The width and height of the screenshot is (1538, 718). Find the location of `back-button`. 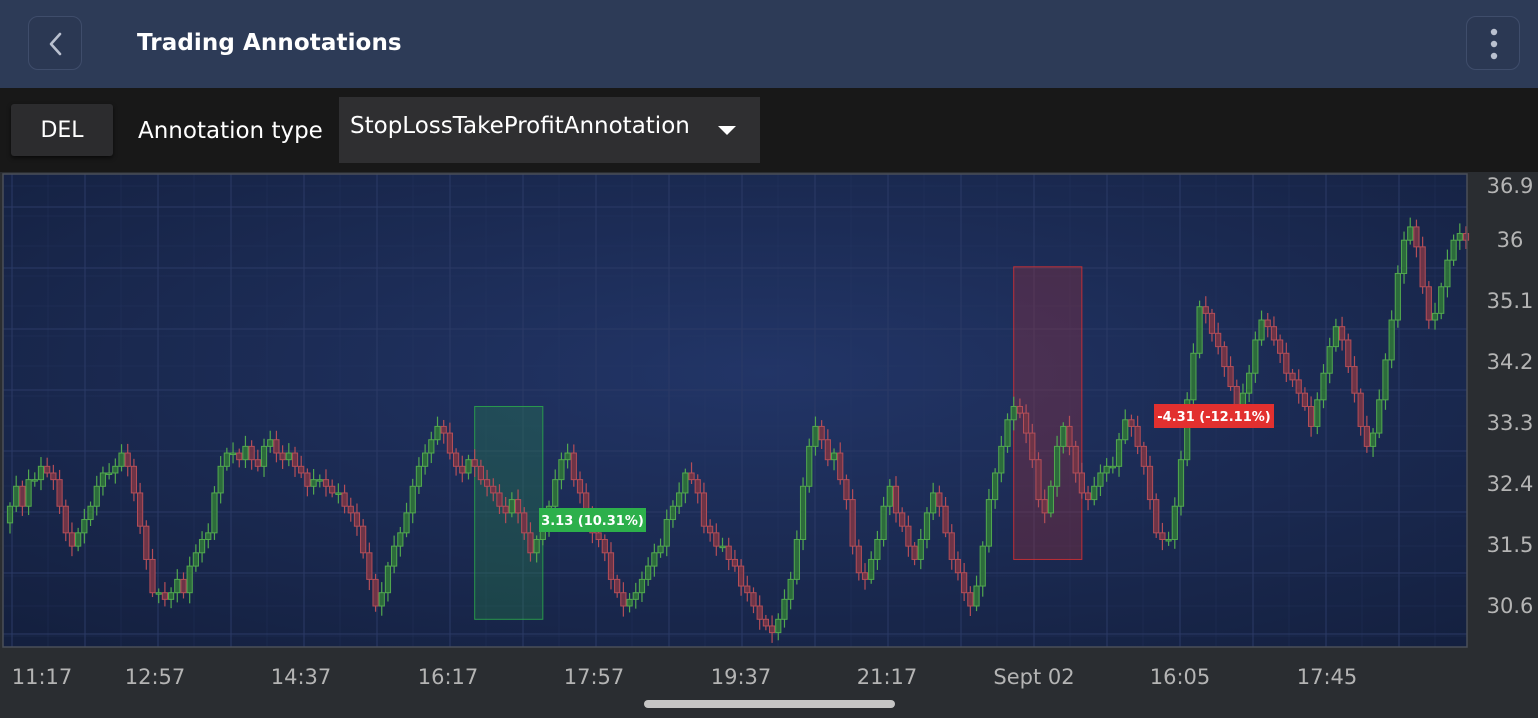

back-button is located at coordinates (55, 43).